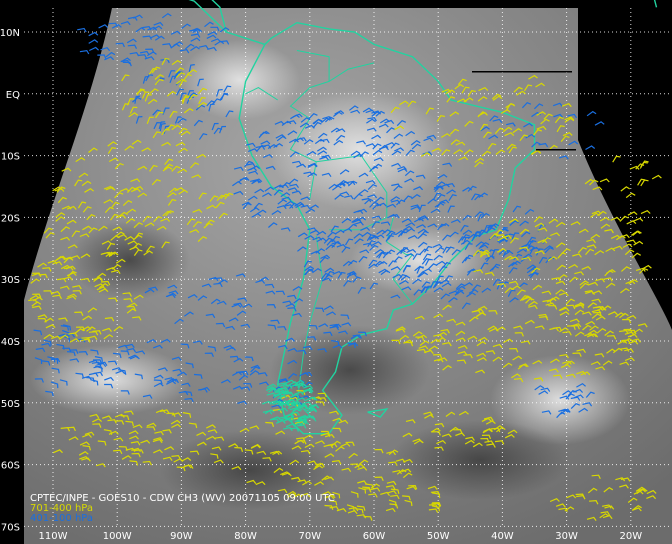 This screenshot has height=544, width=672. Describe the element at coordinates (10, 280) in the screenshot. I see `latitude-label: 30S` at that location.